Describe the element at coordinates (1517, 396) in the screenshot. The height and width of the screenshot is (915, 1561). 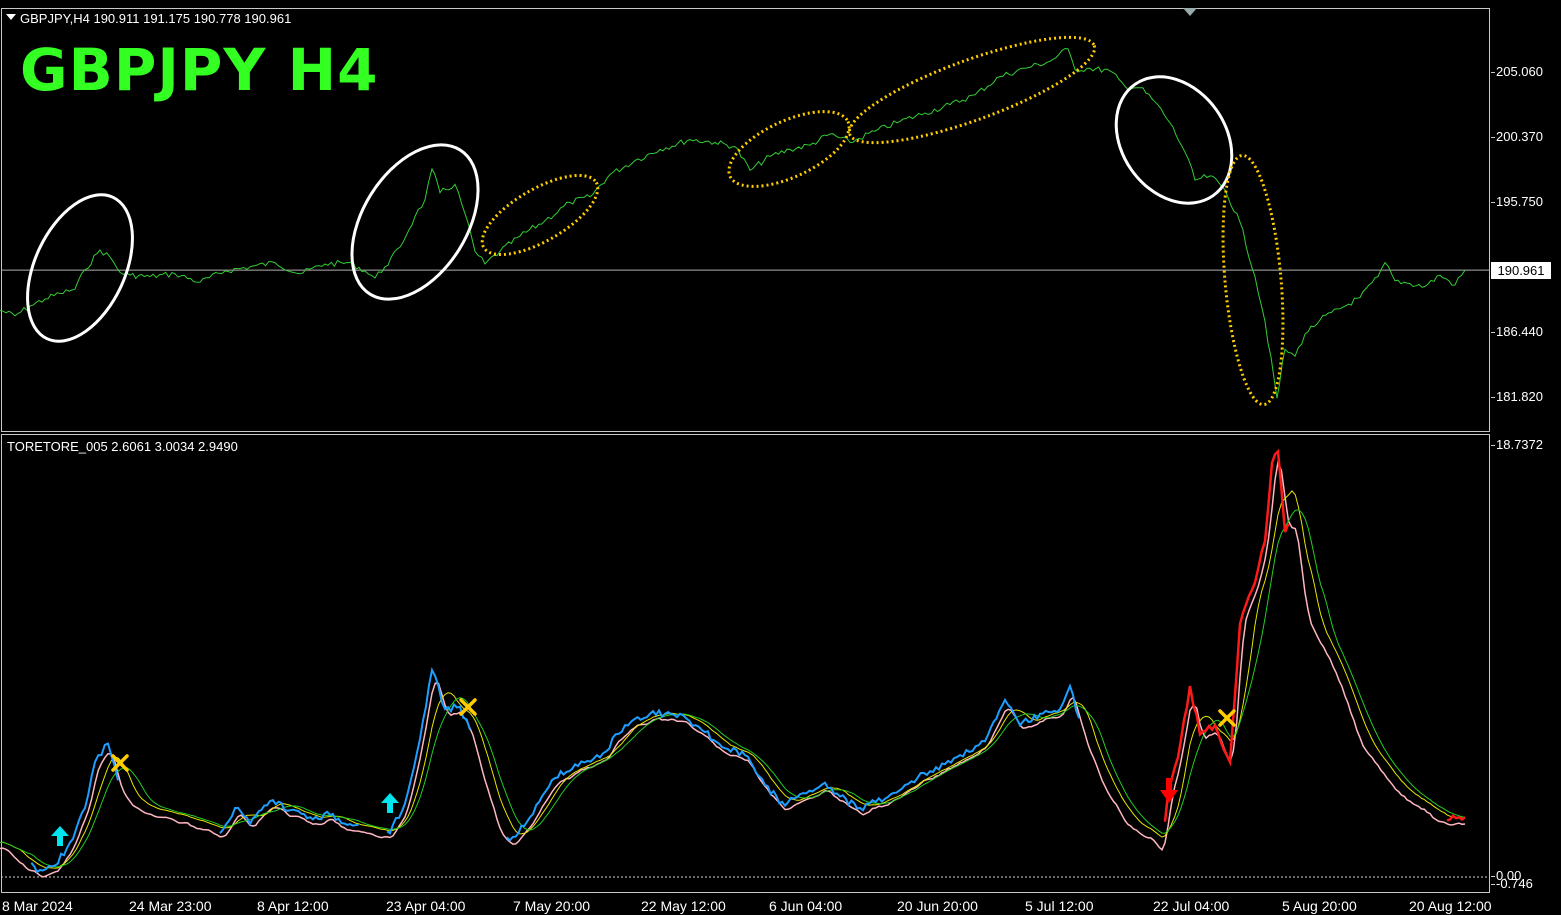
I see `price-tick: 181.820` at that location.